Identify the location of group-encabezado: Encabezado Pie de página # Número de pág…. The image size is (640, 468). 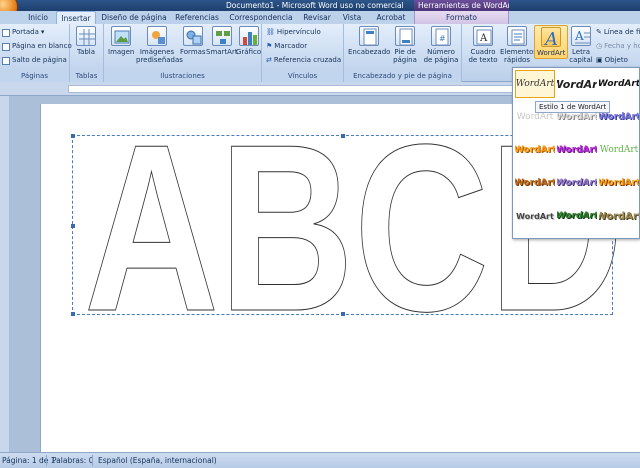
(403, 53).